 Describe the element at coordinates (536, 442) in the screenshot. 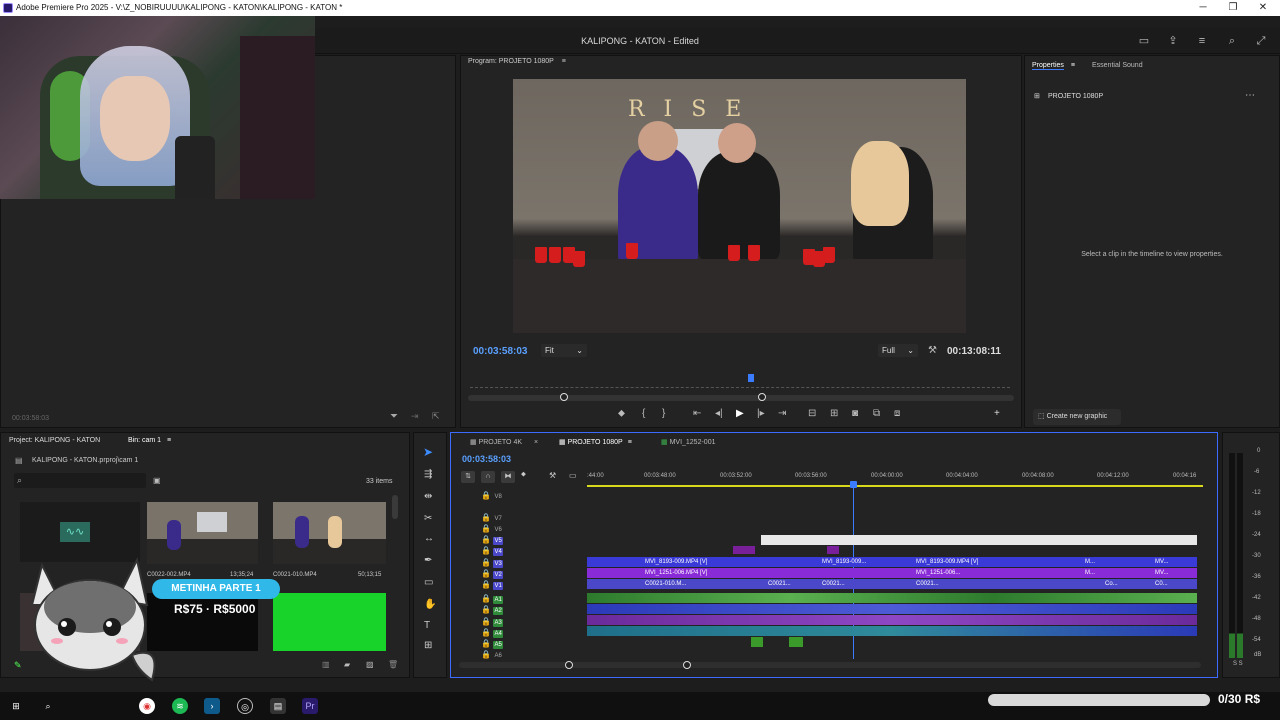

I see `close-icon: ×` at that location.